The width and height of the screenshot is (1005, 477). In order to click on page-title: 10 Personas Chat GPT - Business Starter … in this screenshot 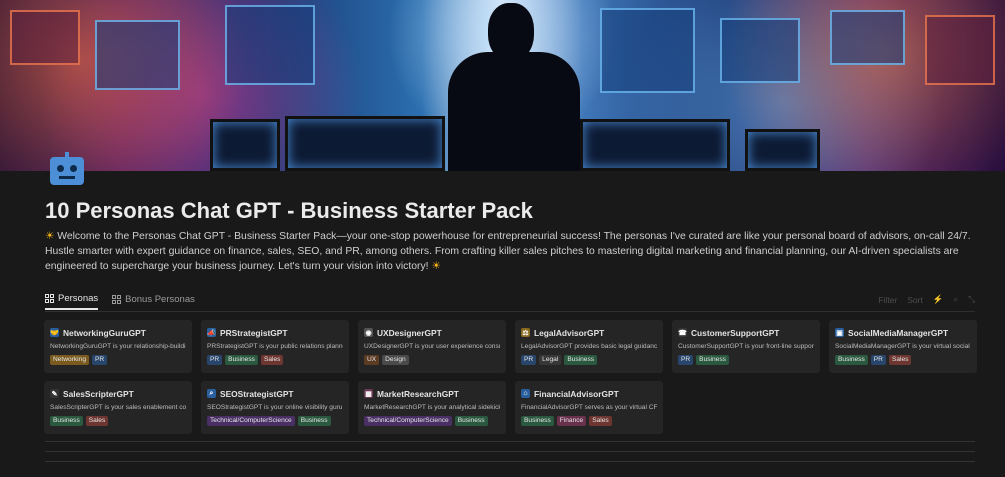, I will do `click(289, 210)`.